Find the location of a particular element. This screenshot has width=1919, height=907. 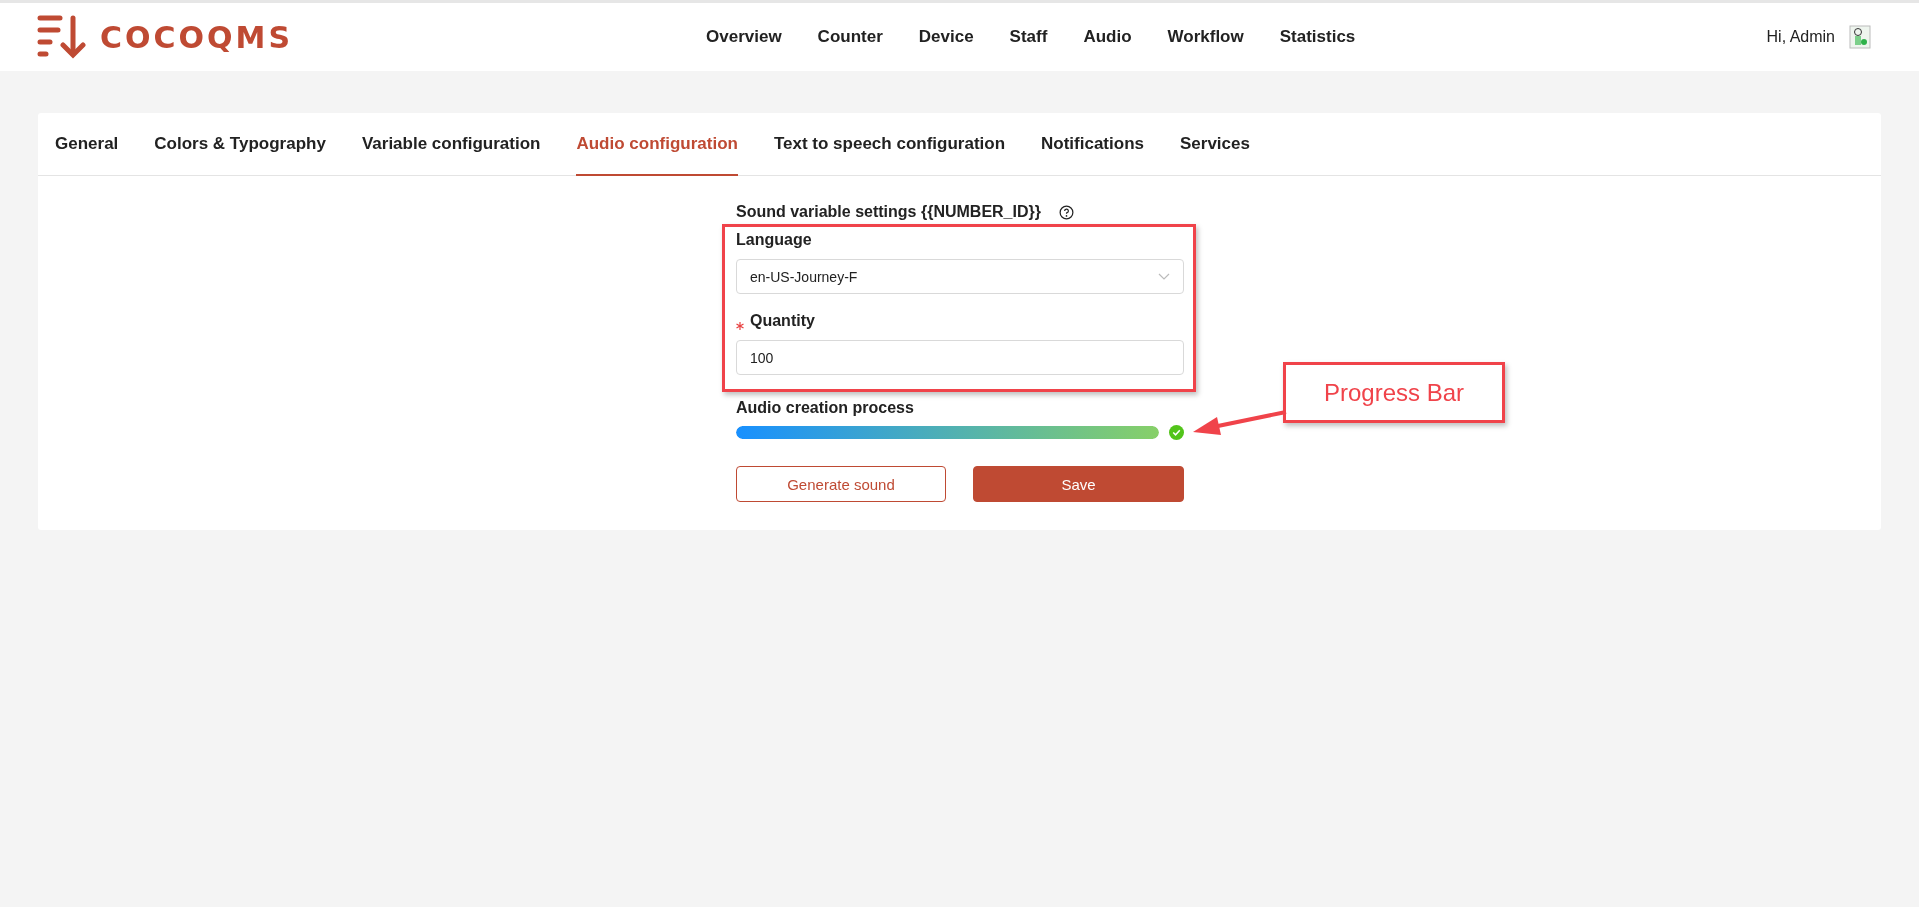

settings-tab: Services is located at coordinates (1215, 144).